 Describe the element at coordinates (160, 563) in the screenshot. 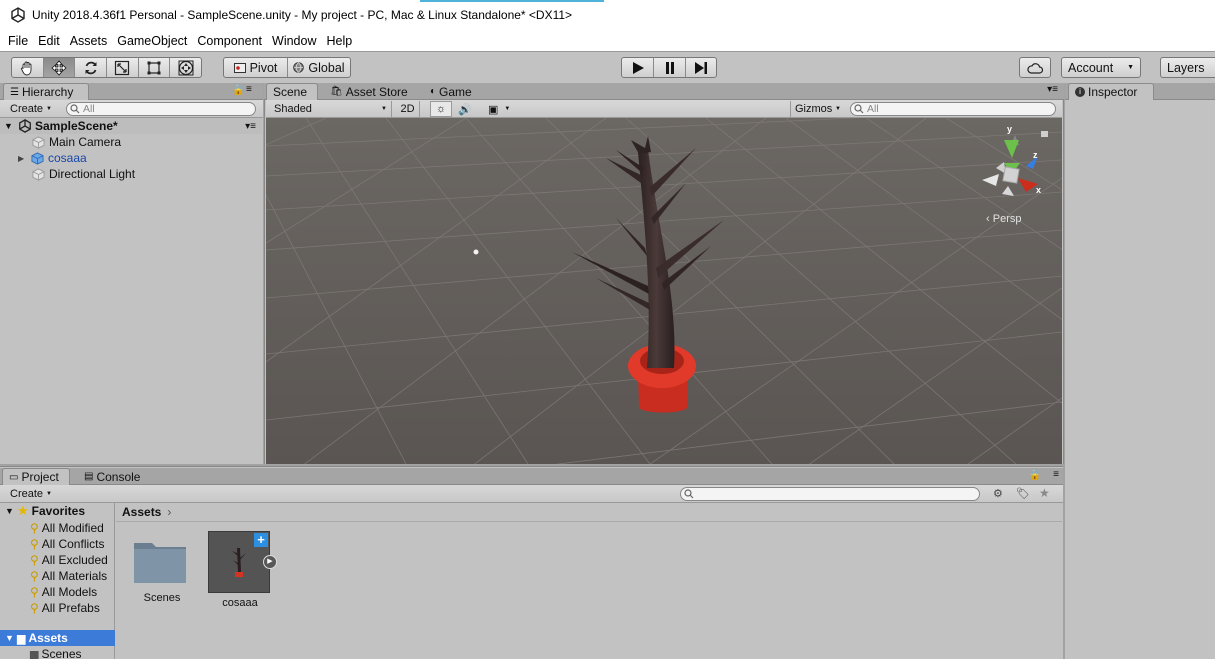

I see `folder-icon` at that location.